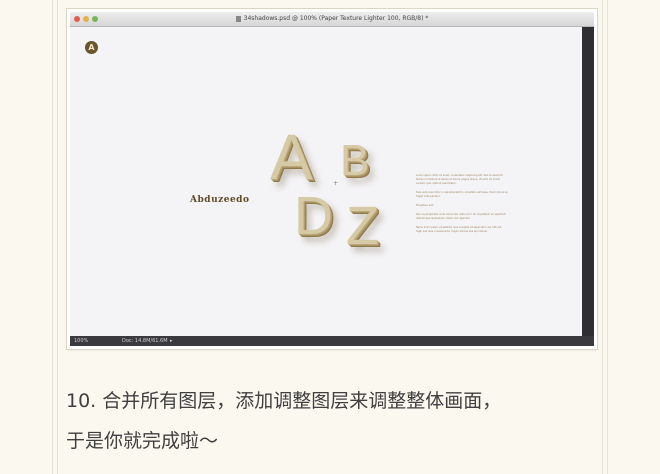  What do you see at coordinates (362, 226) in the screenshot?
I see `letter-z: Z` at bounding box center [362, 226].